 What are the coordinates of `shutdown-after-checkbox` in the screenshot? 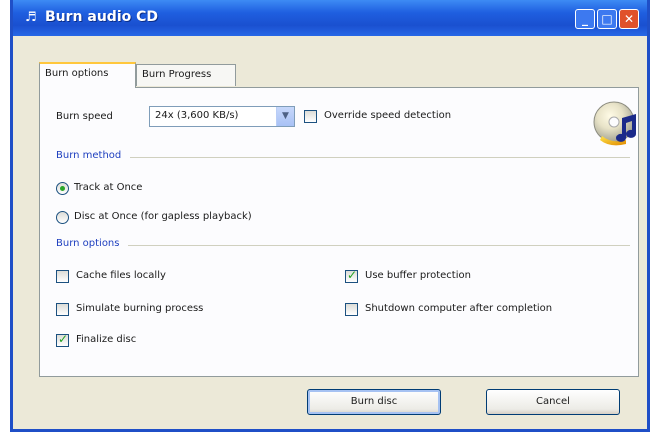 It's located at (351, 309).